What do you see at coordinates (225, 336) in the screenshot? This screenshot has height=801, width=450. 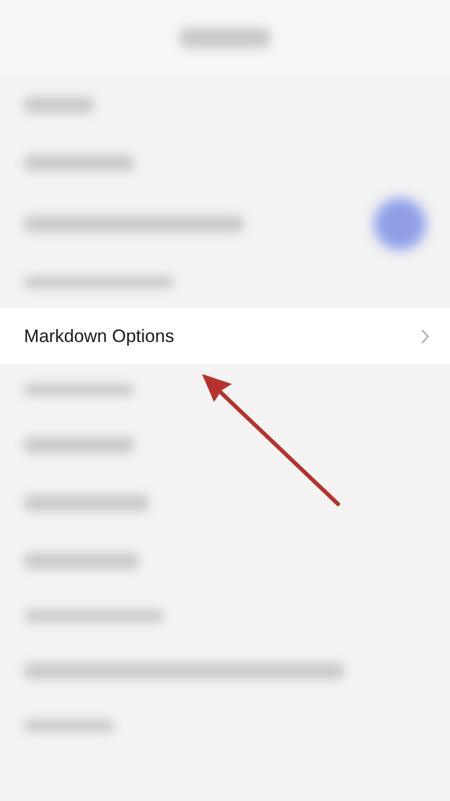 I see `settings-row: Markdown Options` at bounding box center [225, 336].